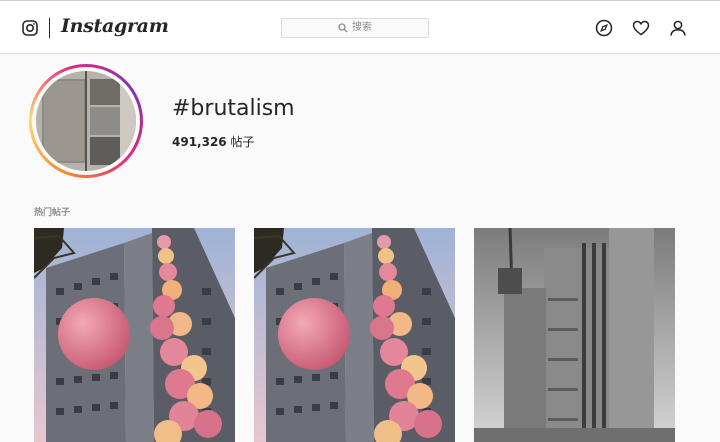 Image resolution: width=720 pixels, height=442 pixels. What do you see at coordinates (242, 142) in the screenshot?
I see `post-count-label: 帖子` at bounding box center [242, 142].